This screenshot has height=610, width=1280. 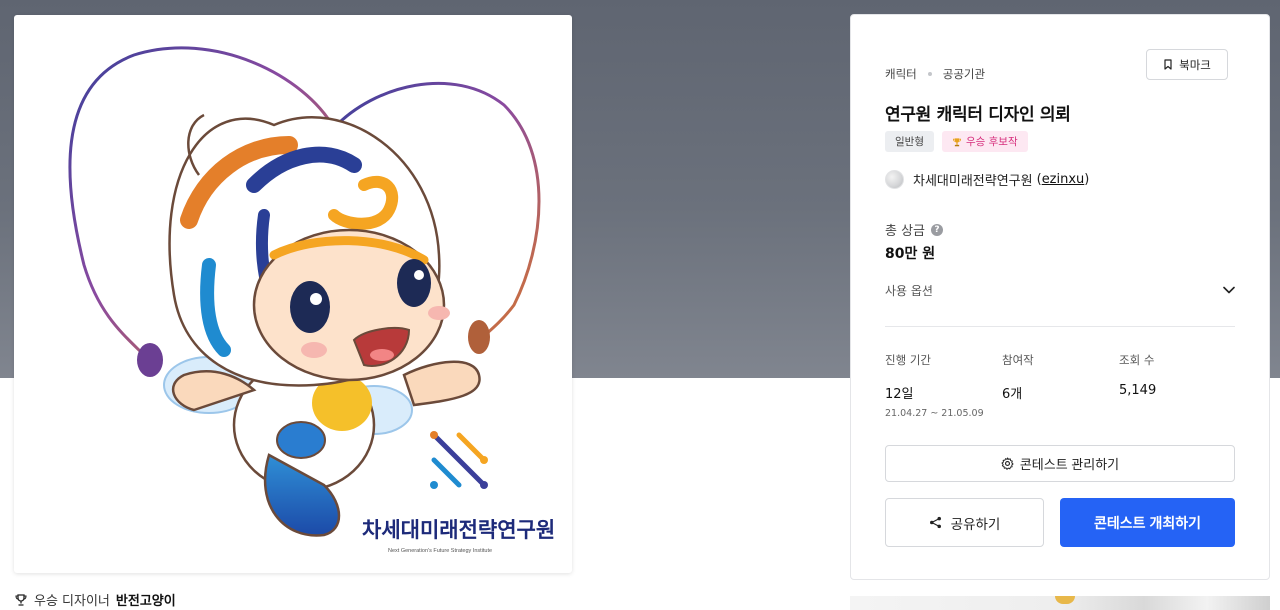 What do you see at coordinates (937, 229) in the screenshot?
I see `help-icon: ?` at bounding box center [937, 229].